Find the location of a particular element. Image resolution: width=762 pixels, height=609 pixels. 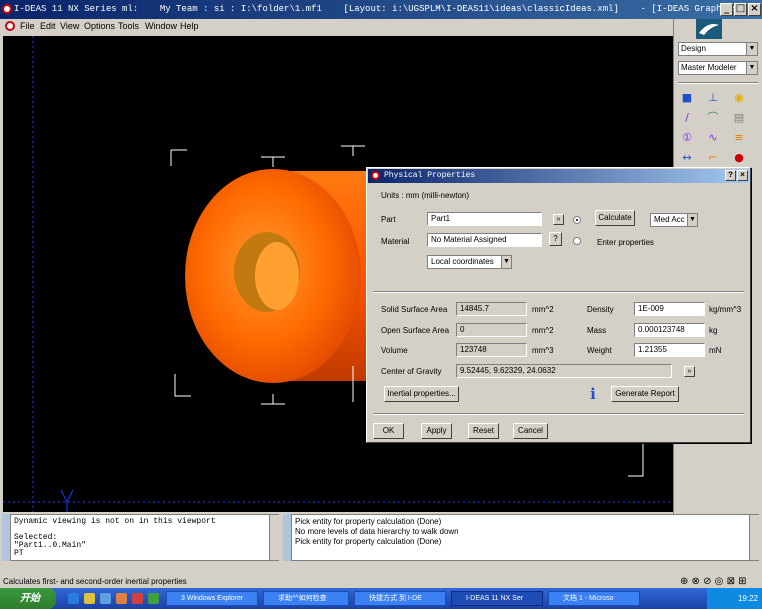

mass-label: Mass is located at coordinates (597, 330).